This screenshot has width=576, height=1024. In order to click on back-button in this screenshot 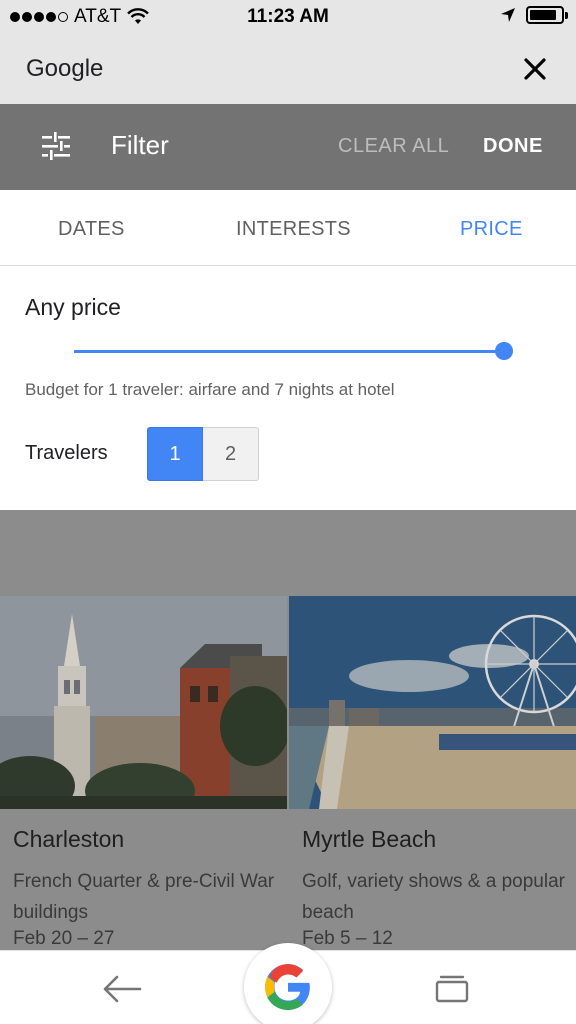, I will do `click(122, 989)`.